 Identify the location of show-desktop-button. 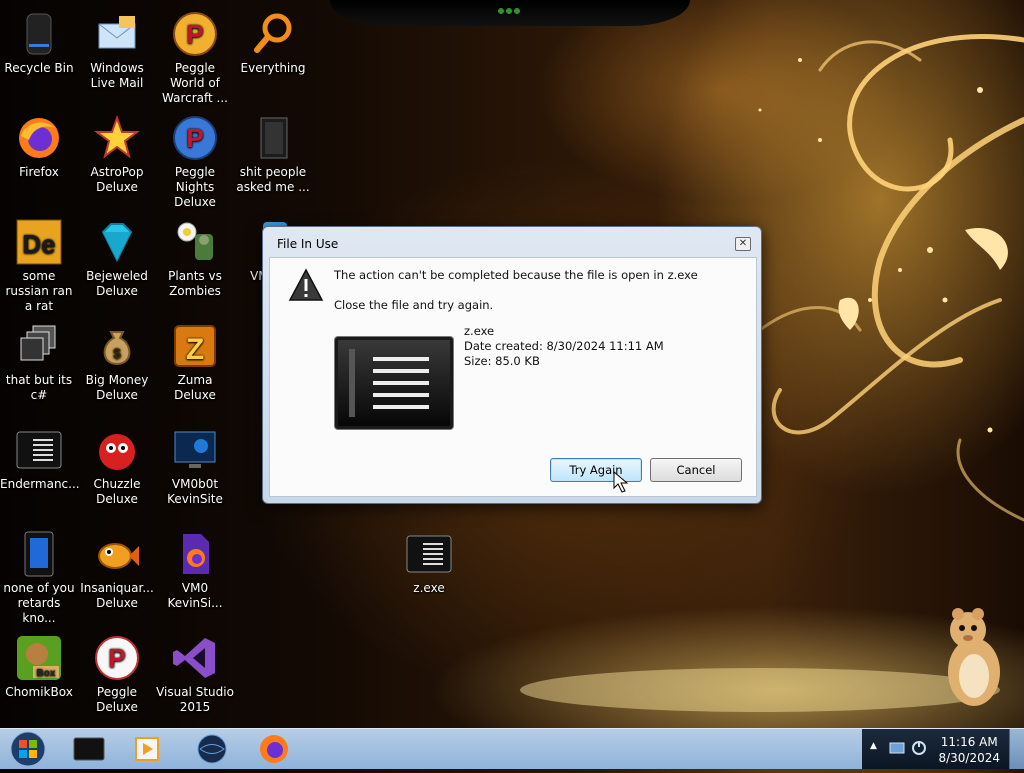
(1016, 749).